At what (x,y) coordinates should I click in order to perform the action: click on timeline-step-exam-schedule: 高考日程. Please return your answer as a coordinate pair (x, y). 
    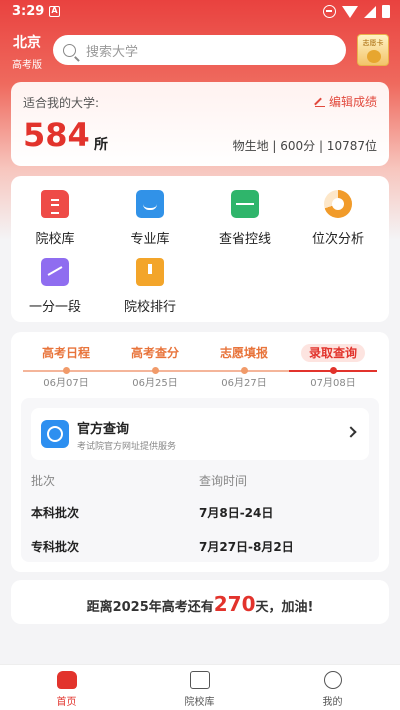
    Looking at the image, I should click on (66, 352).